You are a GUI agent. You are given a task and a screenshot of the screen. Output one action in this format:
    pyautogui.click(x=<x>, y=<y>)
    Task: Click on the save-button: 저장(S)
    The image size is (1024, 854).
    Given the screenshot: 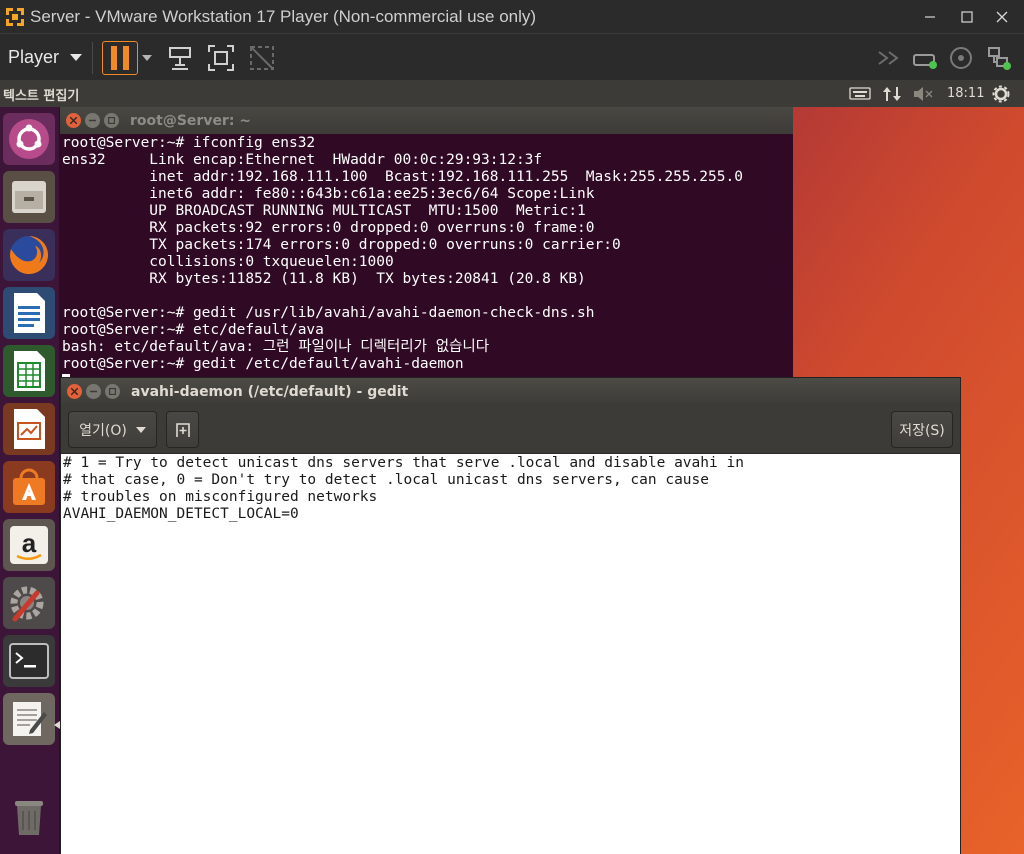 What is the action you would take?
    pyautogui.click(x=922, y=429)
    